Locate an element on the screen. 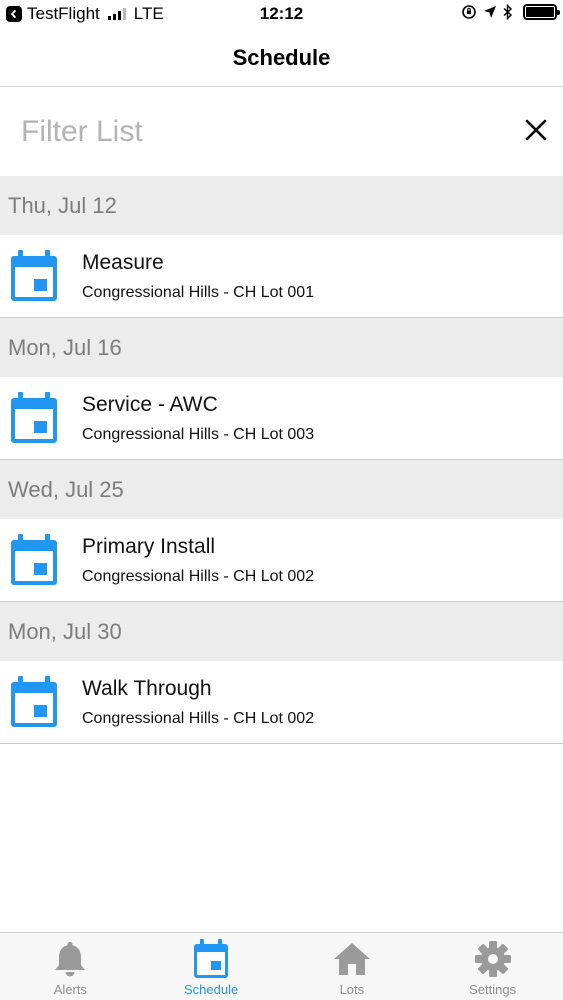  bluetooth-icon is located at coordinates (508, 12).